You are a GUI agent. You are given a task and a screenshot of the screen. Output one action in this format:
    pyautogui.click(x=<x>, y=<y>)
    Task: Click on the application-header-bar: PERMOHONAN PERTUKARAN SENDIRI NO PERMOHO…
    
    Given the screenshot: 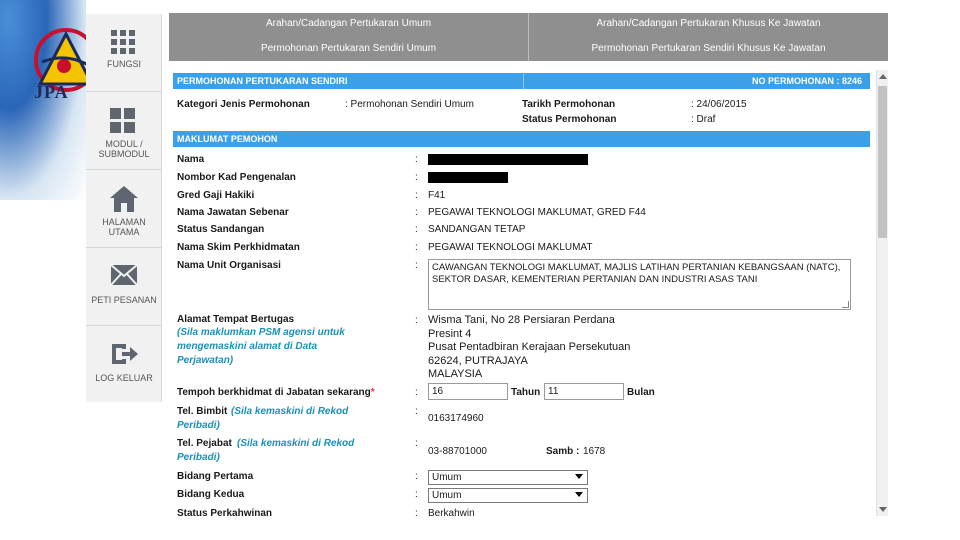 What is the action you would take?
    pyautogui.click(x=521, y=81)
    